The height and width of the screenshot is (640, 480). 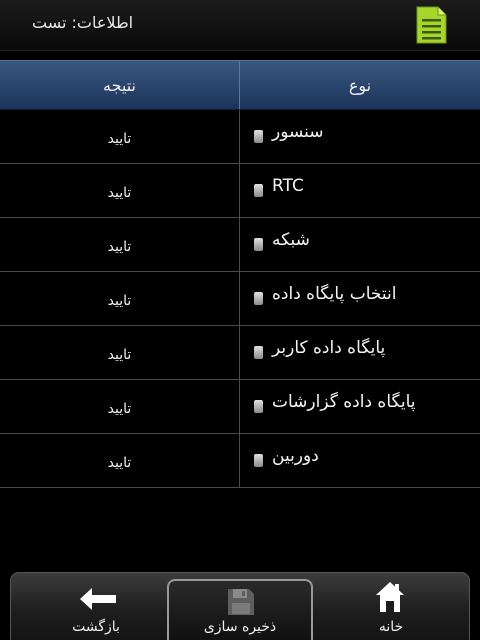 I want to click on type-cell: شبکه, so click(x=360, y=244).